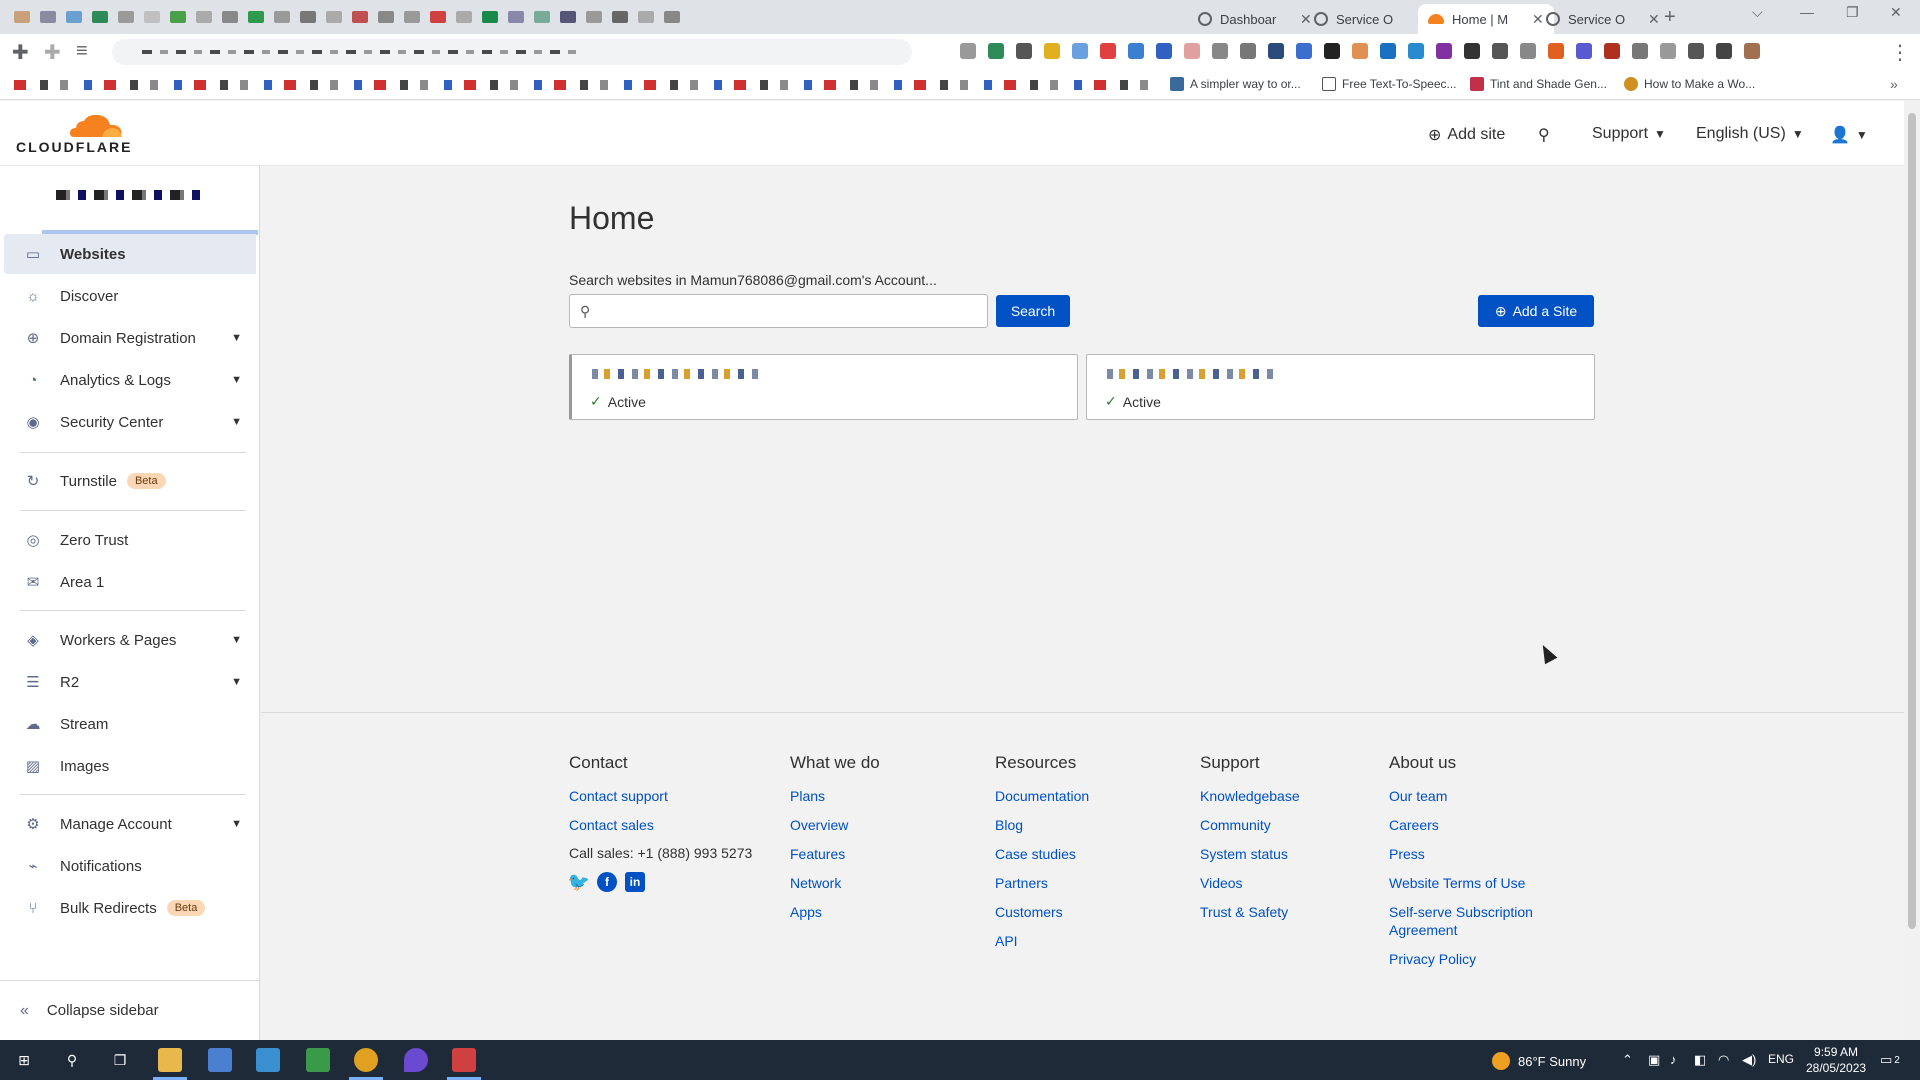  What do you see at coordinates (1474, 854) in the screenshot?
I see `footer-link: Press` at bounding box center [1474, 854].